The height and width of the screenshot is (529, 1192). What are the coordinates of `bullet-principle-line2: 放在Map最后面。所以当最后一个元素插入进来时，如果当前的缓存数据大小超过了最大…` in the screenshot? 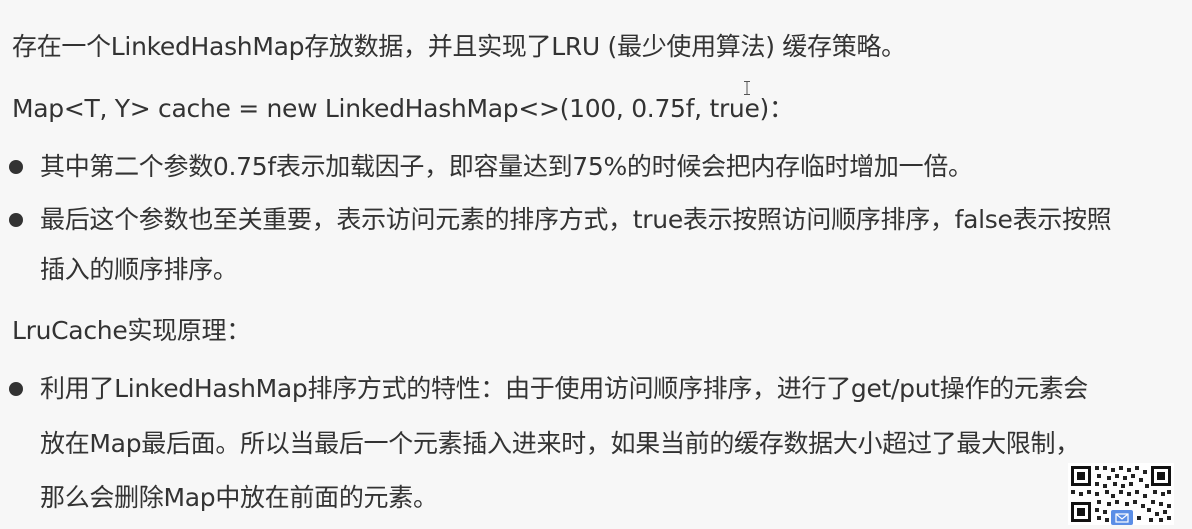 It's located at (560, 443).